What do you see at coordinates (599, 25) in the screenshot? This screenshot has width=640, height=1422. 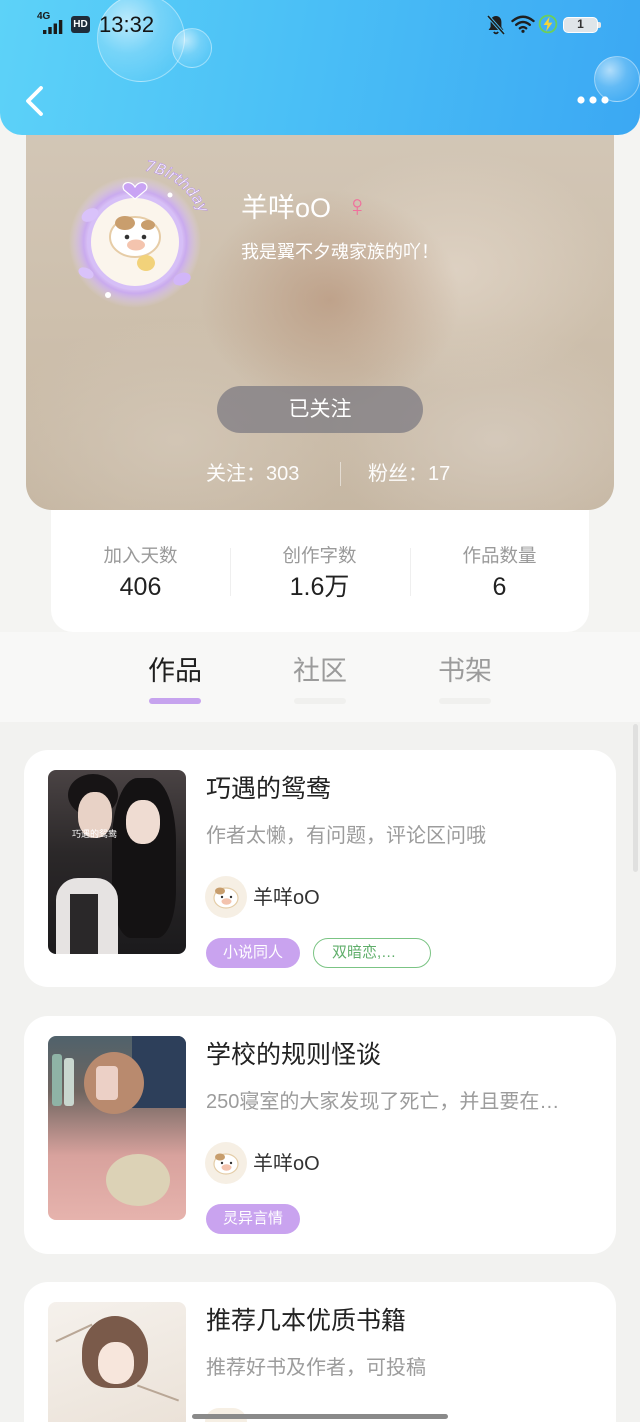 I see `battery-tip` at bounding box center [599, 25].